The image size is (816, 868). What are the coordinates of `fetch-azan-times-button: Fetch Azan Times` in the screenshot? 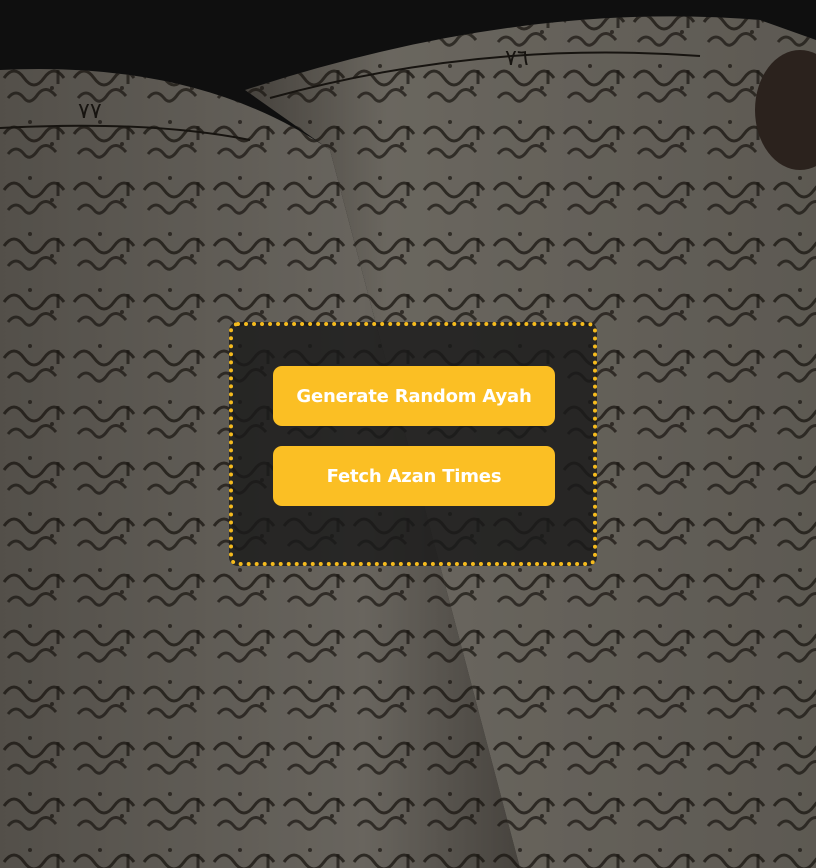 It's located at (414, 476).